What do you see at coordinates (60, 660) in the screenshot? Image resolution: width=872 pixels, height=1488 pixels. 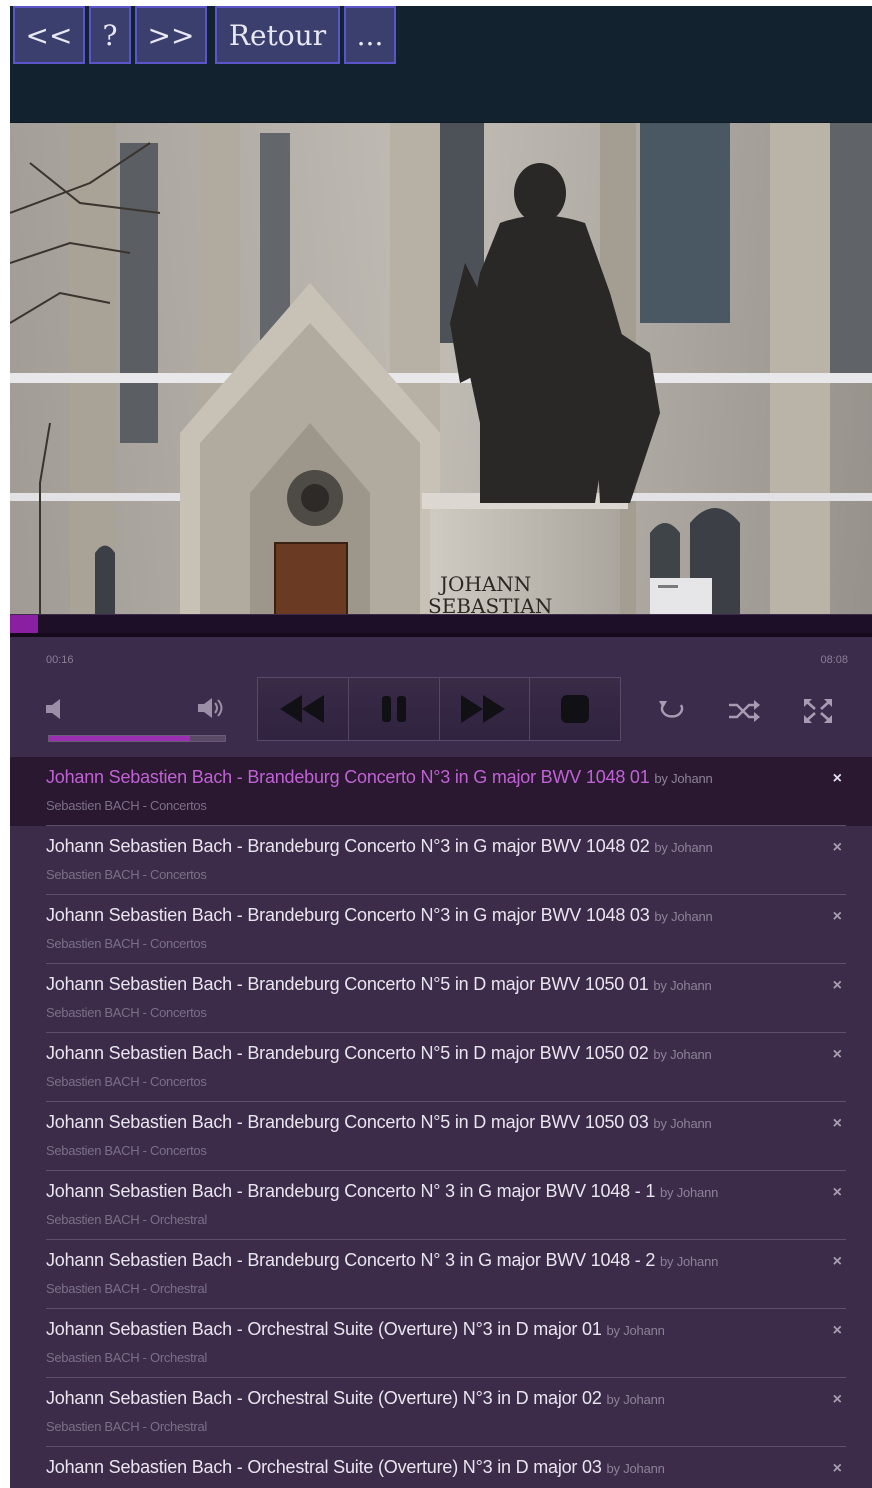 I see `elapsed-time: 00:16` at bounding box center [60, 660].